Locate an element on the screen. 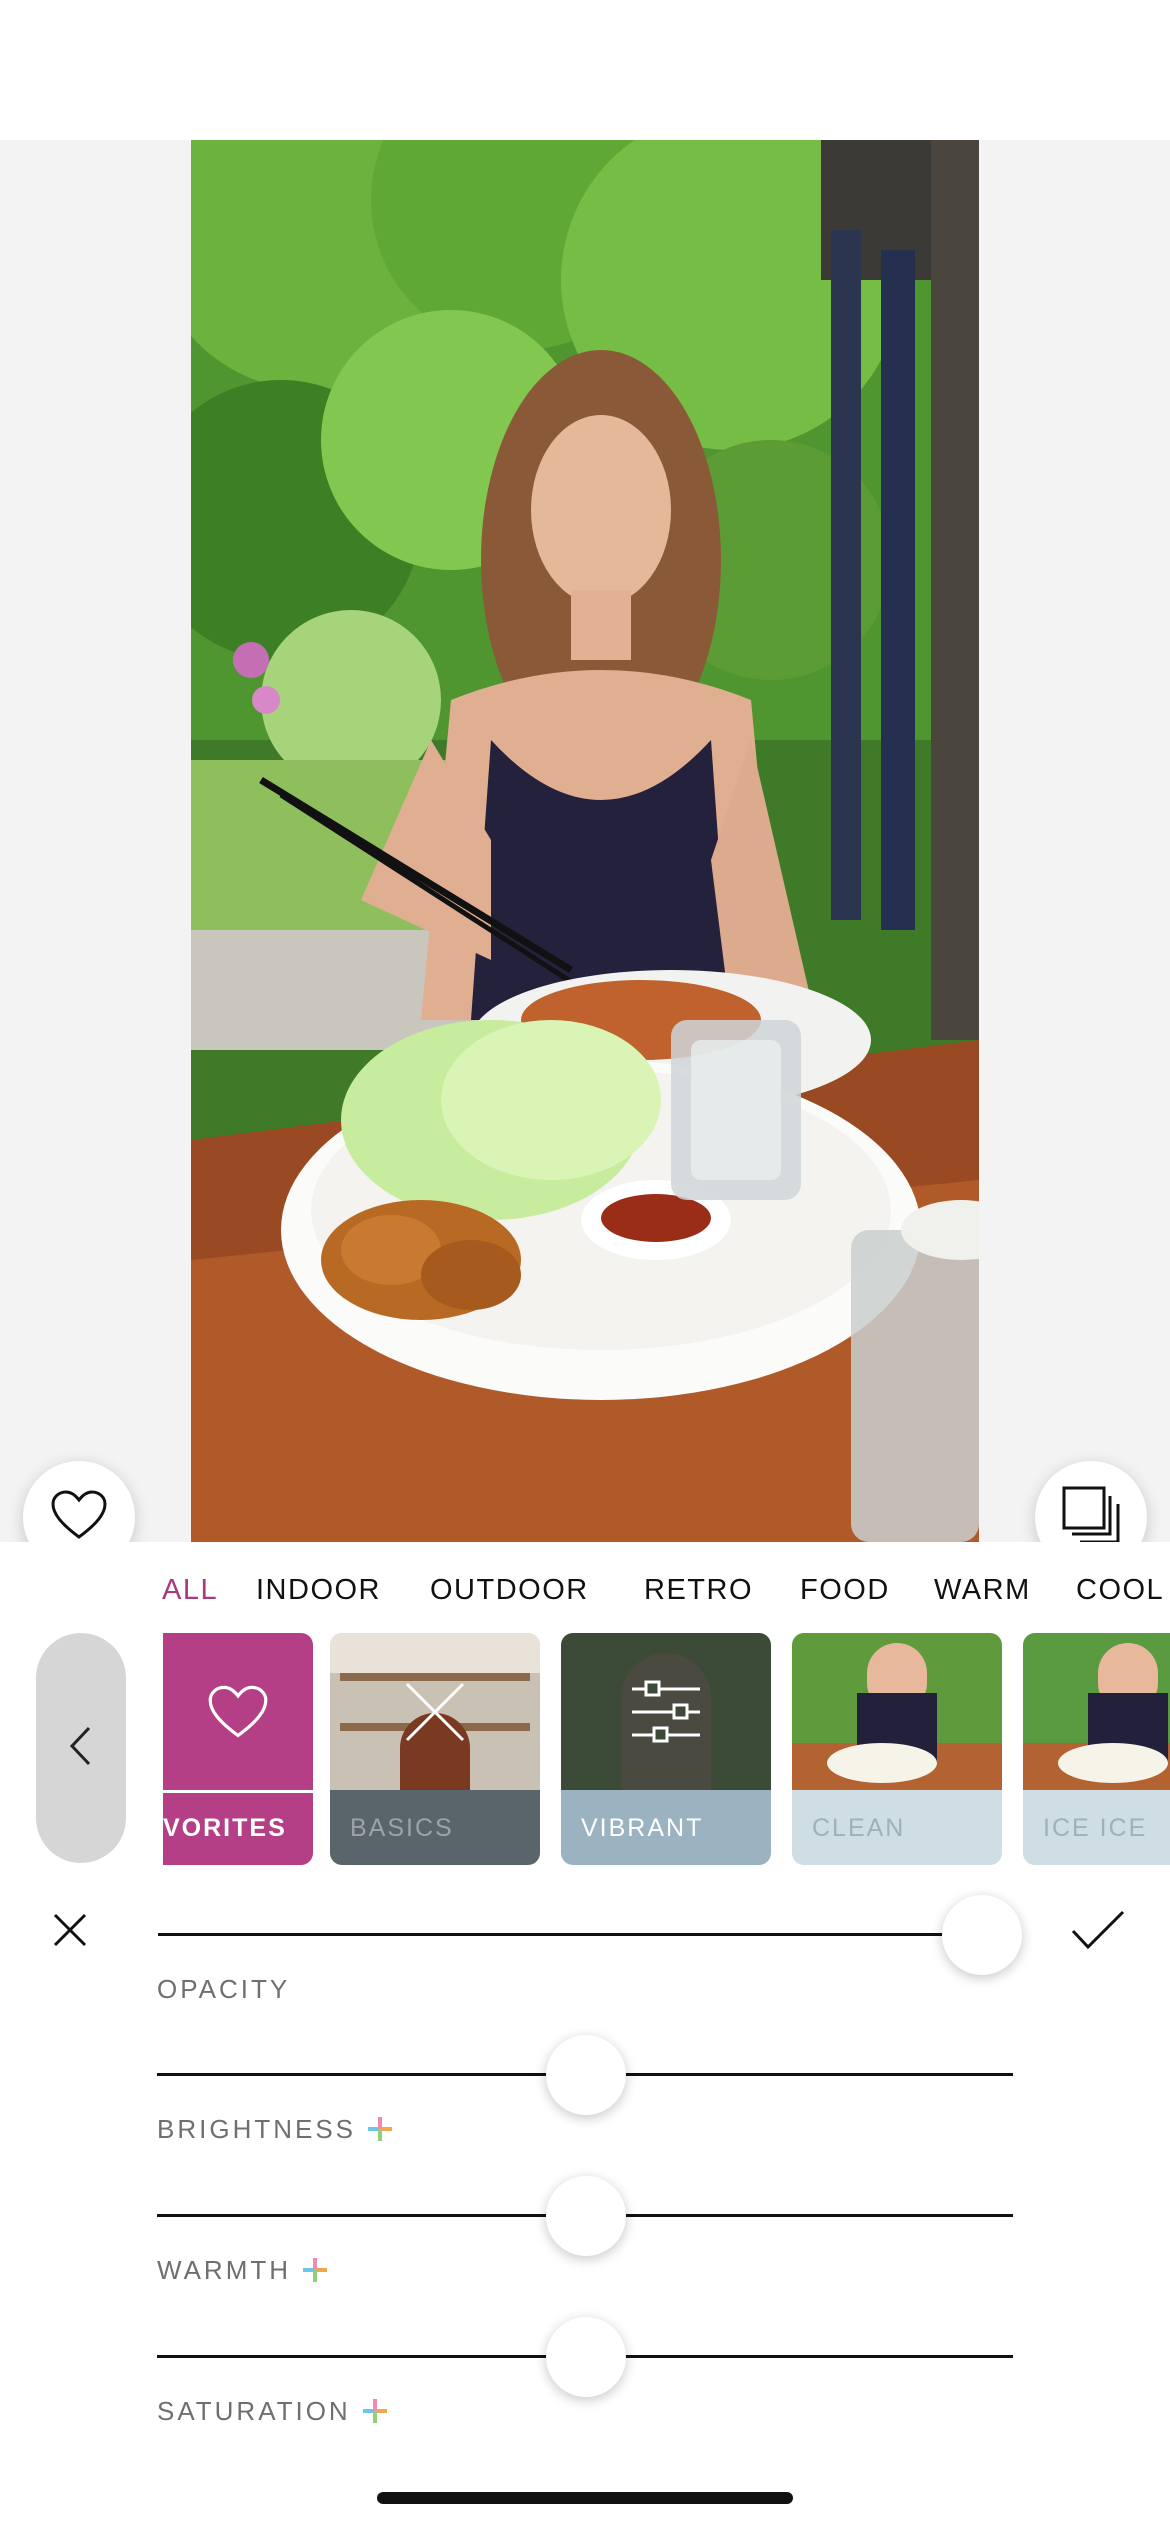 The width and height of the screenshot is (1170, 2532). opacity-label: OPACITY is located at coordinates (223, 1989).